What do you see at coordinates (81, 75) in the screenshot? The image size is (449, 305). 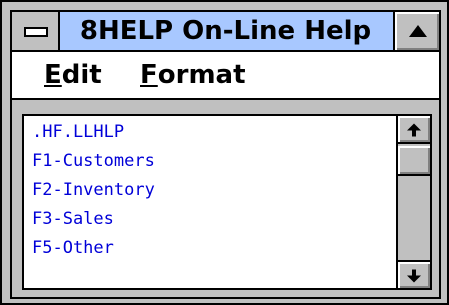 I see `menu-edit-label: dit` at bounding box center [81, 75].